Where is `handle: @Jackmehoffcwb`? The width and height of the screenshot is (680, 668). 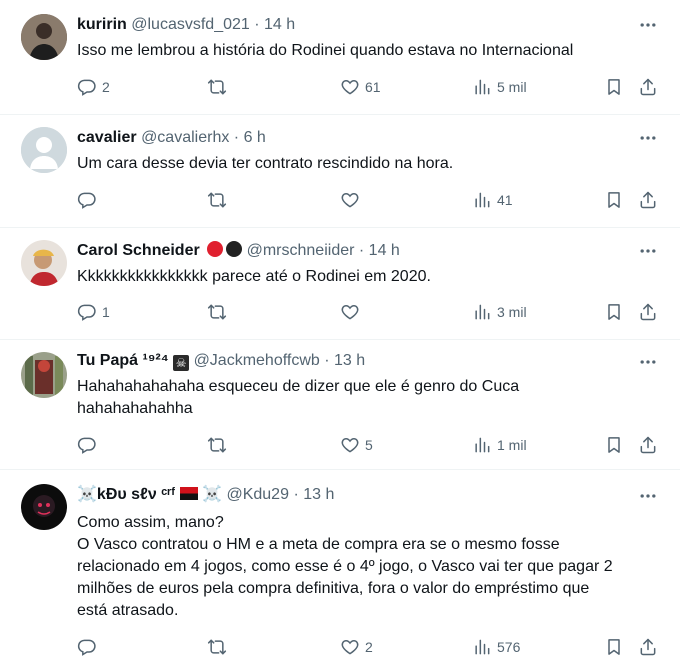
handle: @Jackmehoffcwb is located at coordinates (257, 360).